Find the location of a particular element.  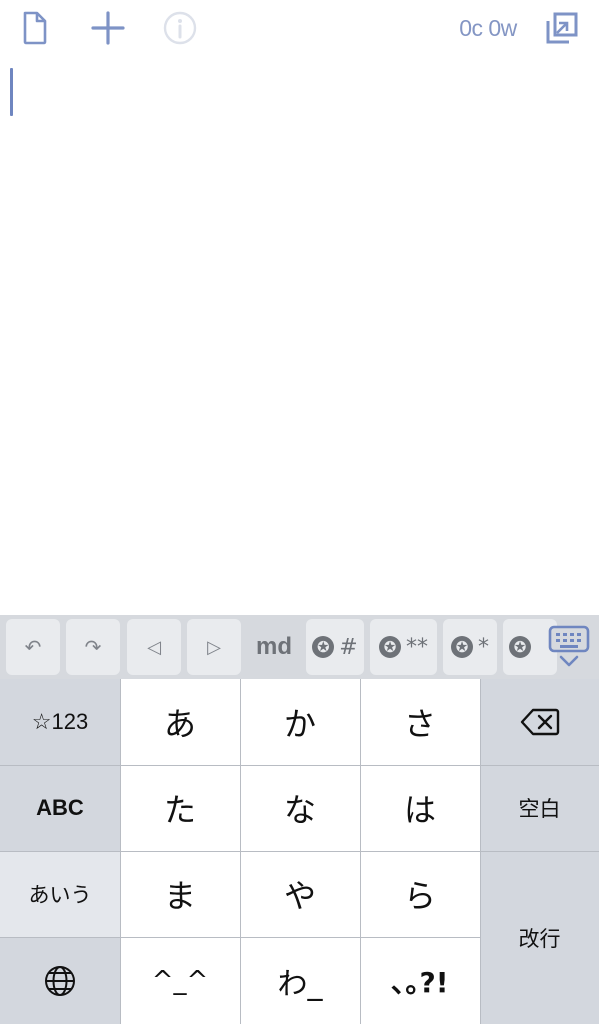

heading-snippet-label: # is located at coordinates (348, 647).